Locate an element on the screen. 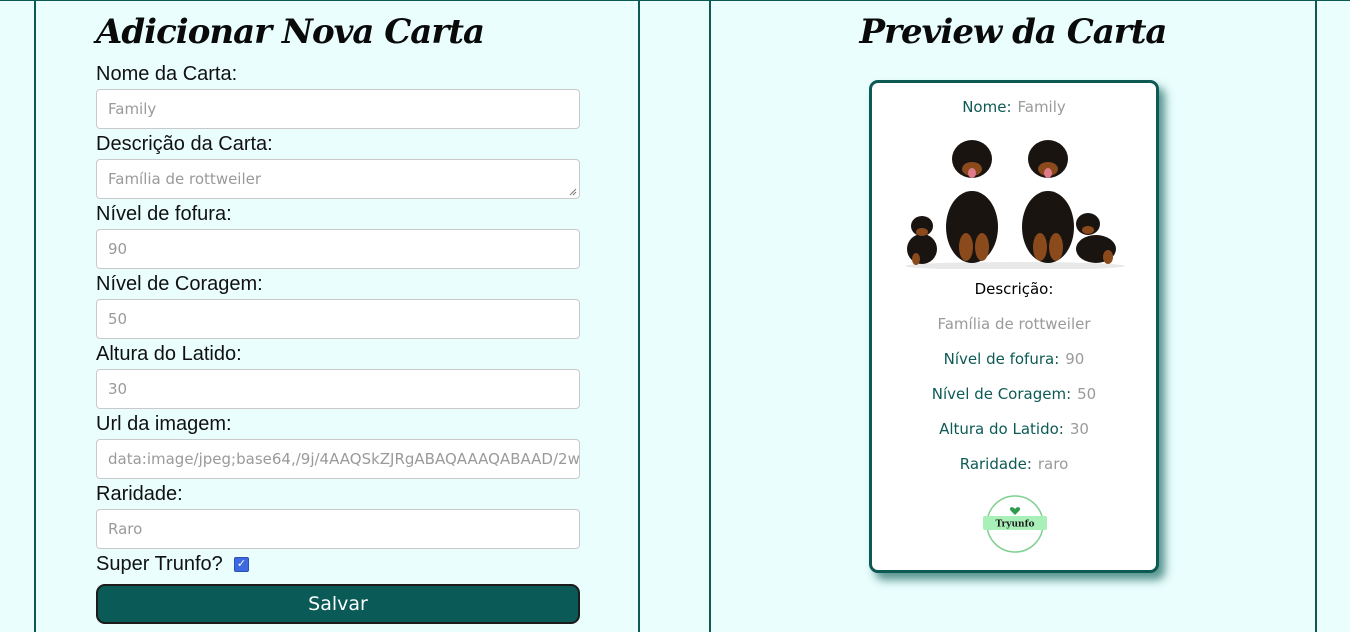 Image resolution: width=1350 pixels, height=632 pixels. card-attr2-key: Nível de Coragem: is located at coordinates (1001, 394).